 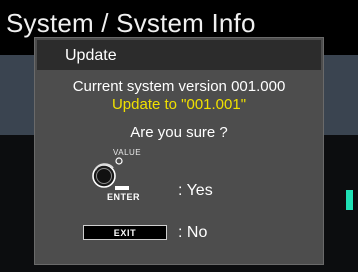 I want to click on scroll-indicator, so click(x=349, y=200).